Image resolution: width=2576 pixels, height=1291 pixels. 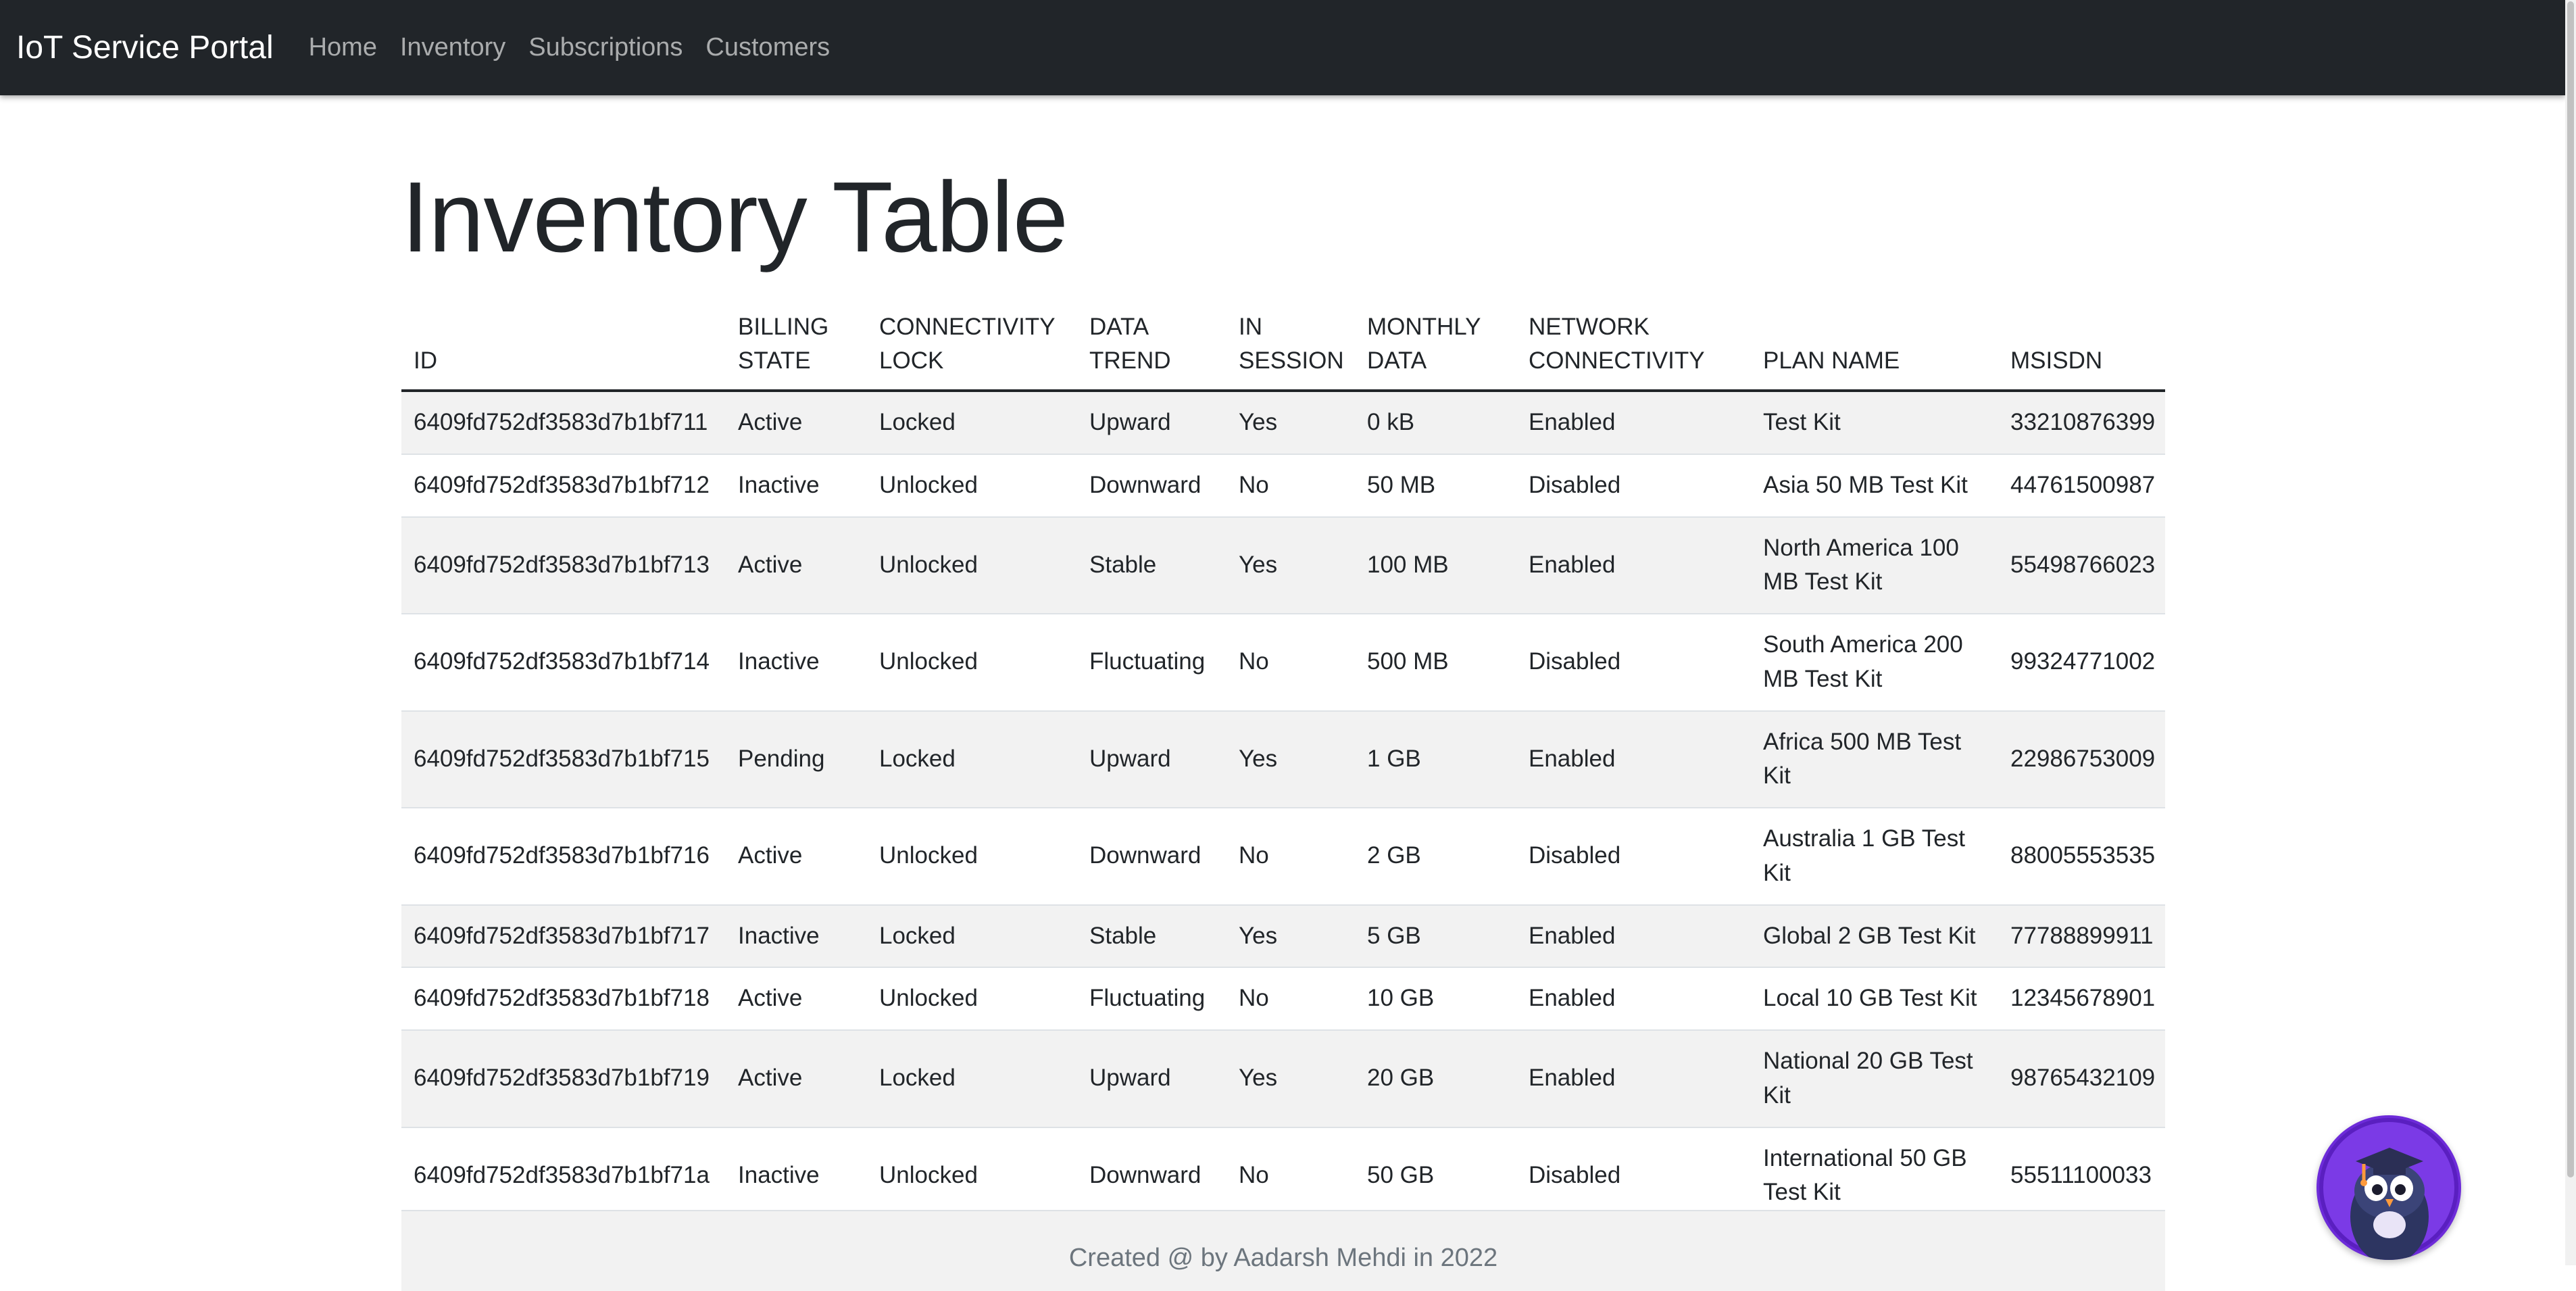 I want to click on cell-id: 6409fd752df3583d7b1bf717, so click(x=563, y=936).